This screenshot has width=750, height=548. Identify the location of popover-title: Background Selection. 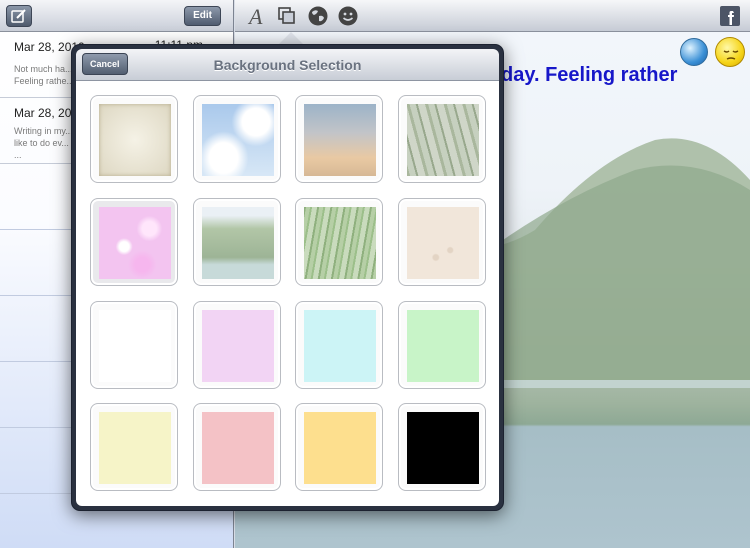
(287, 65).